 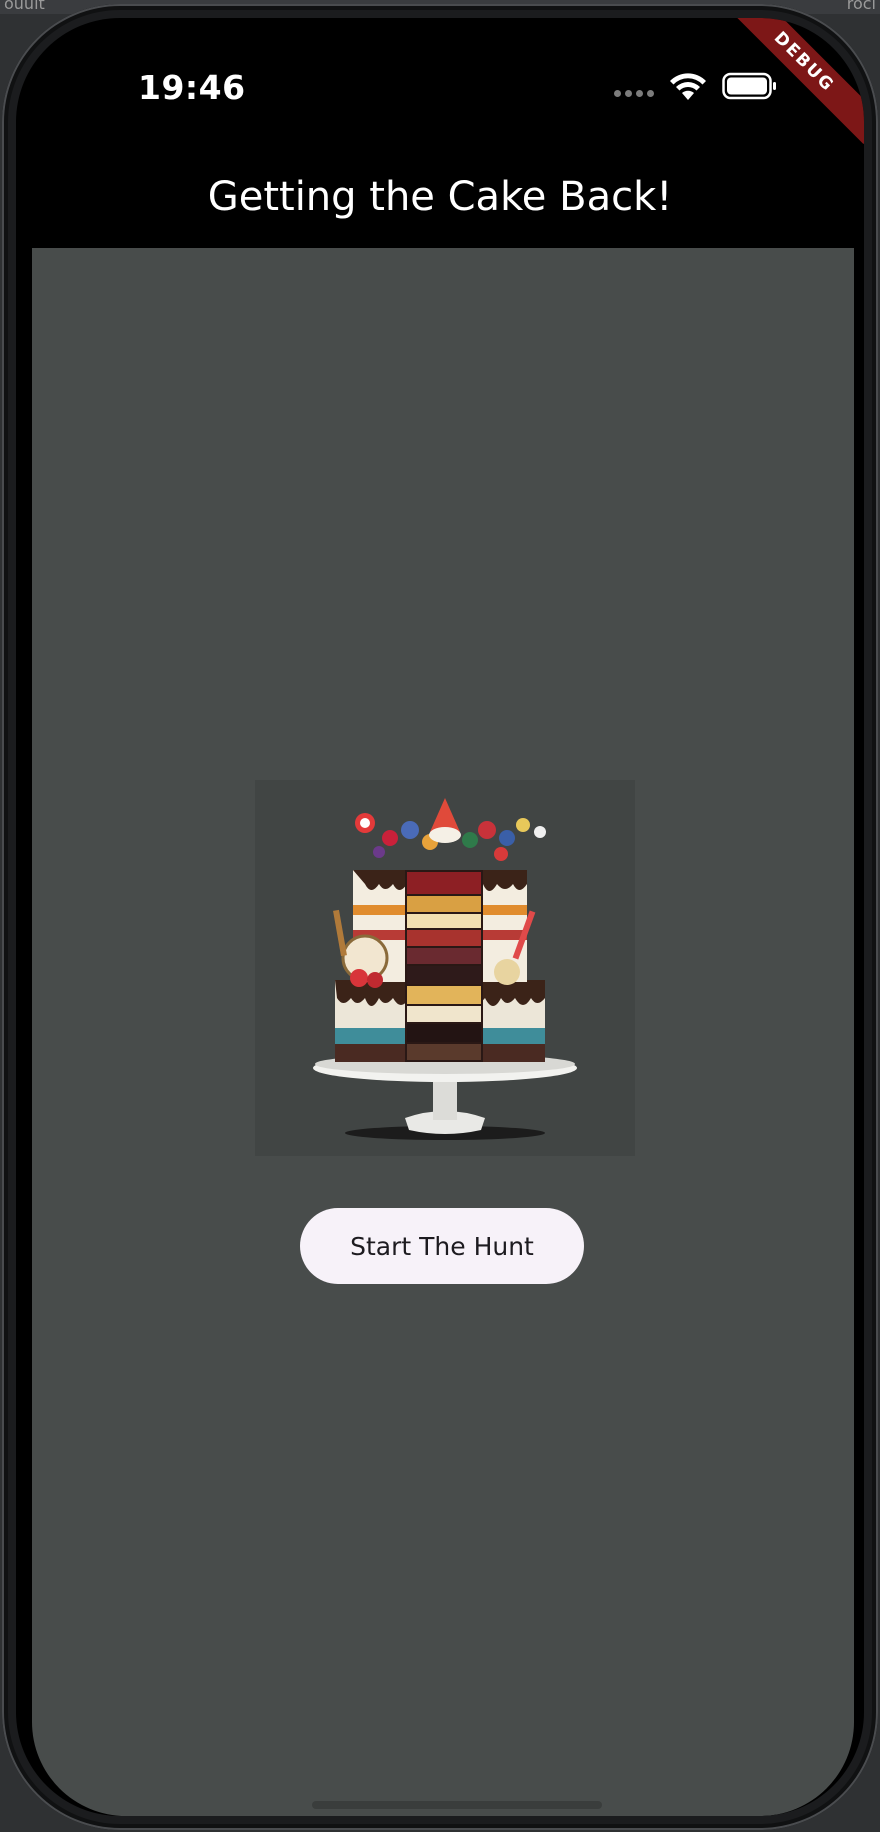 I want to click on app-bar: Getting the Cake Back!, so click(x=440, y=197).